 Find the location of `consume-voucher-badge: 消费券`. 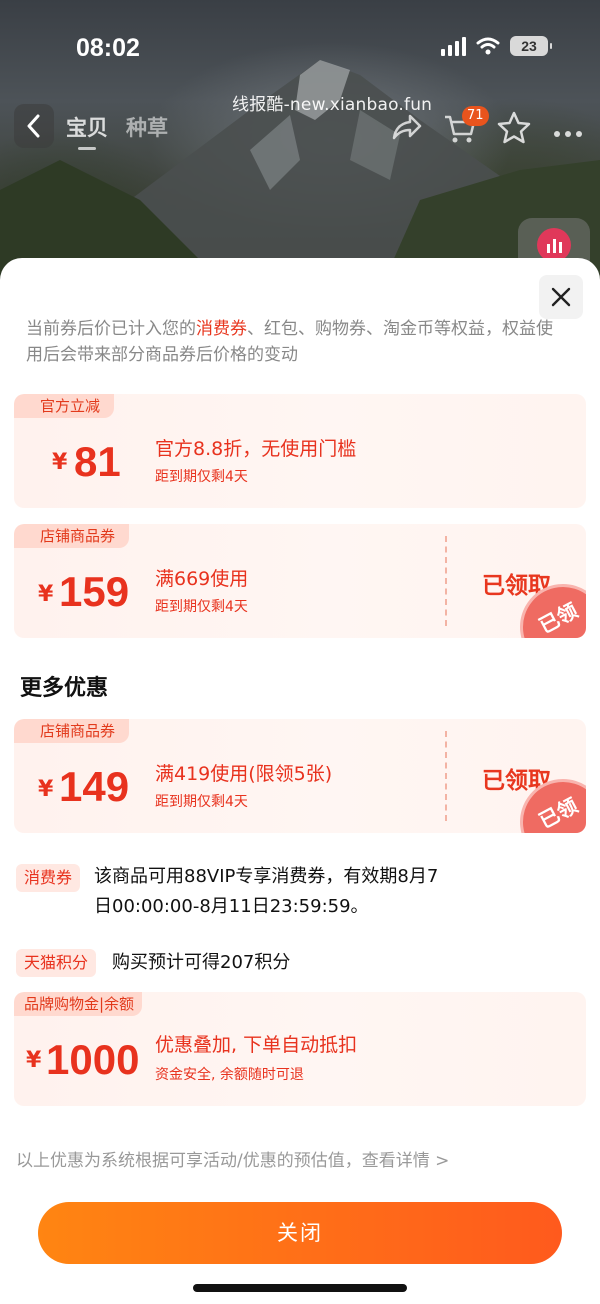

consume-voucher-badge: 消费券 is located at coordinates (48, 878).